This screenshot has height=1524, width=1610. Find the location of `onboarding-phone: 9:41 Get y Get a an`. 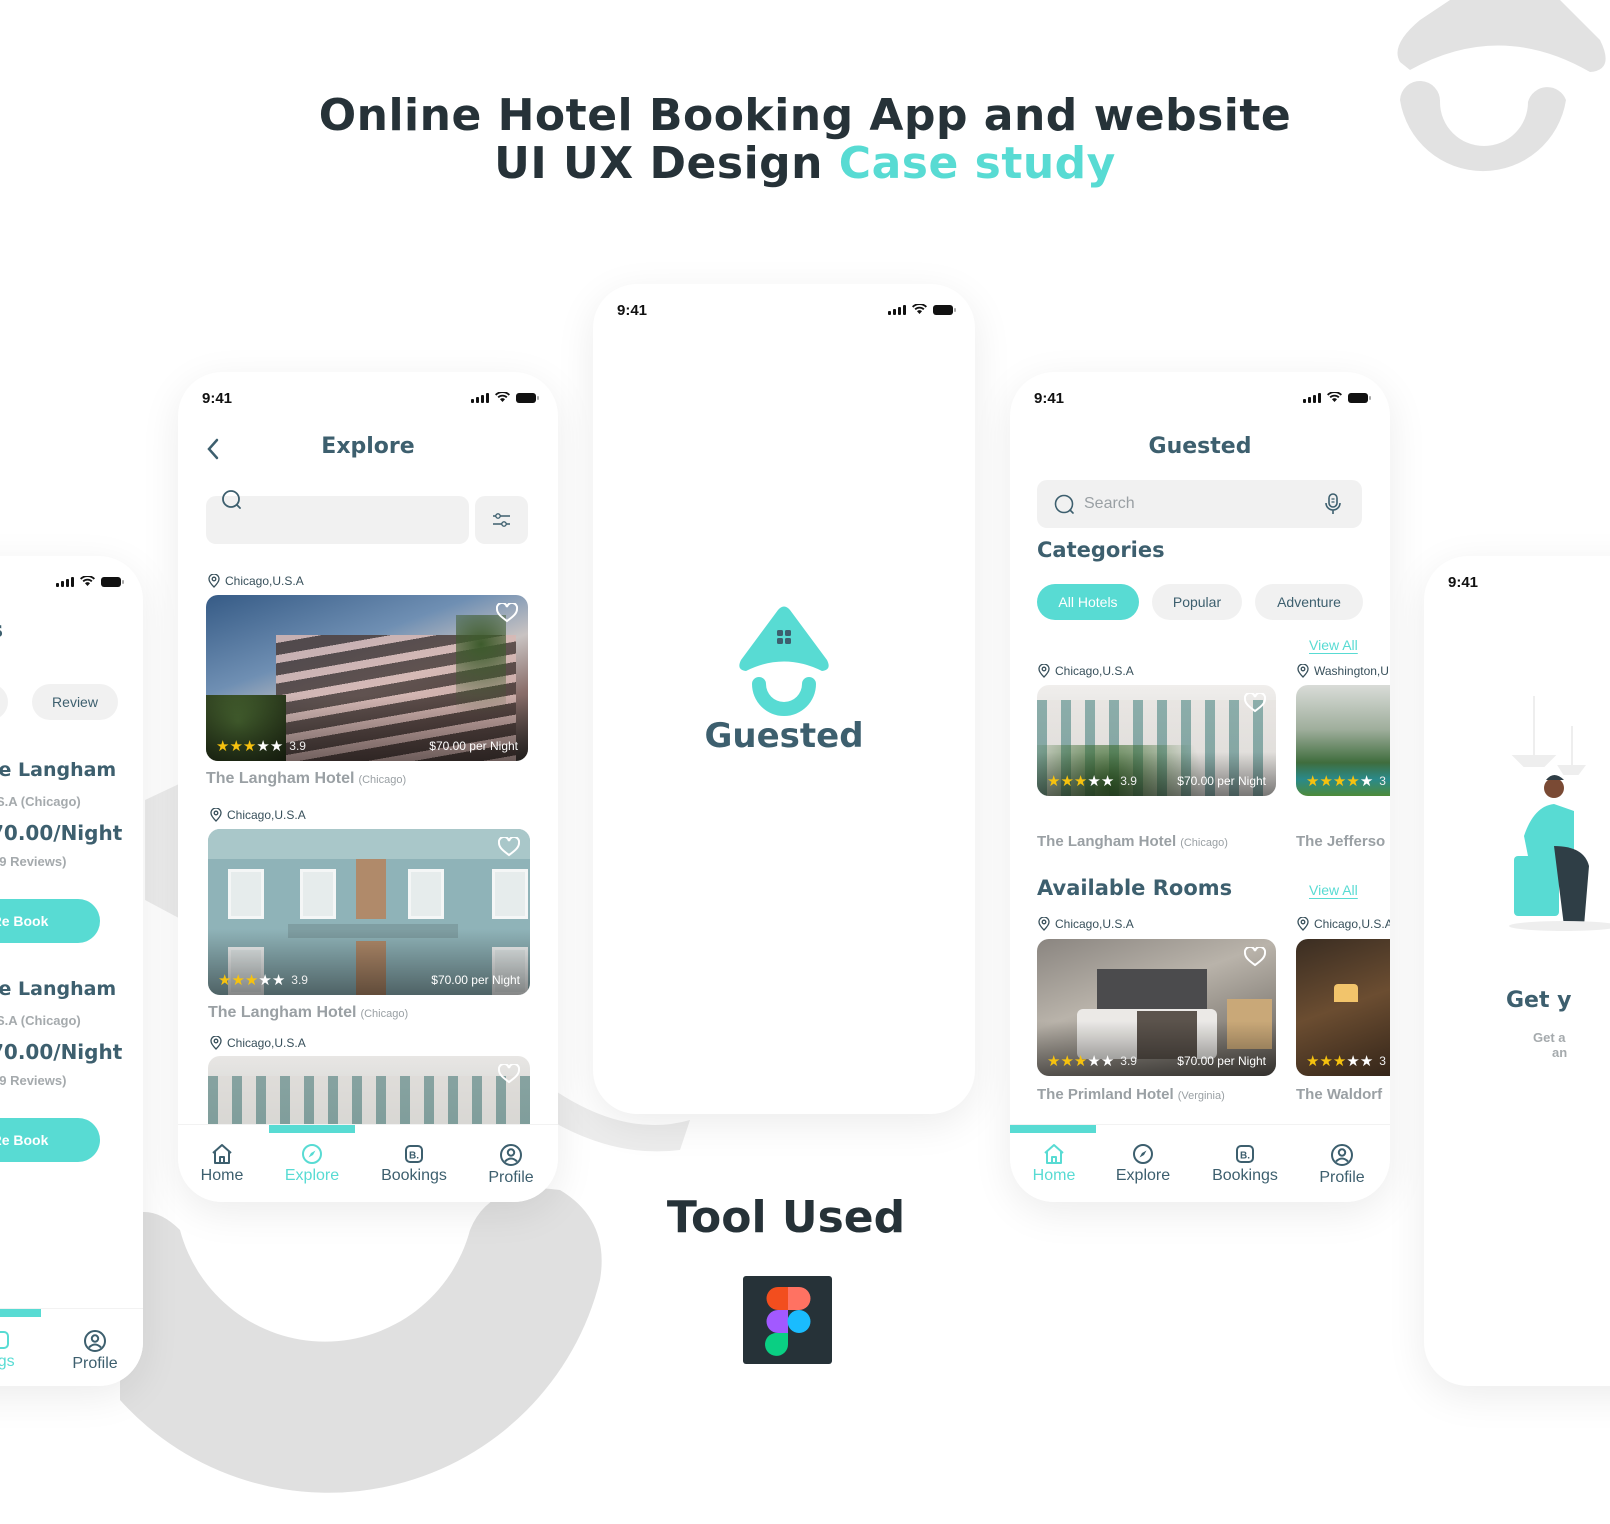

onboarding-phone: 9:41 Get y Get a an is located at coordinates (1517, 971).